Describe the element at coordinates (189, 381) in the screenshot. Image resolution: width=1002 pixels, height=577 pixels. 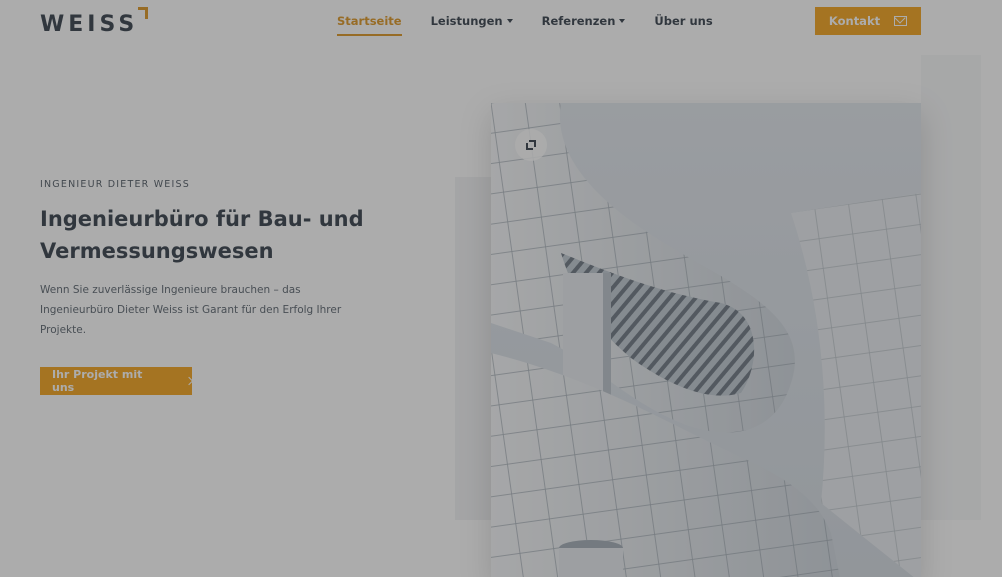
I see `chevron-right-icon` at that location.